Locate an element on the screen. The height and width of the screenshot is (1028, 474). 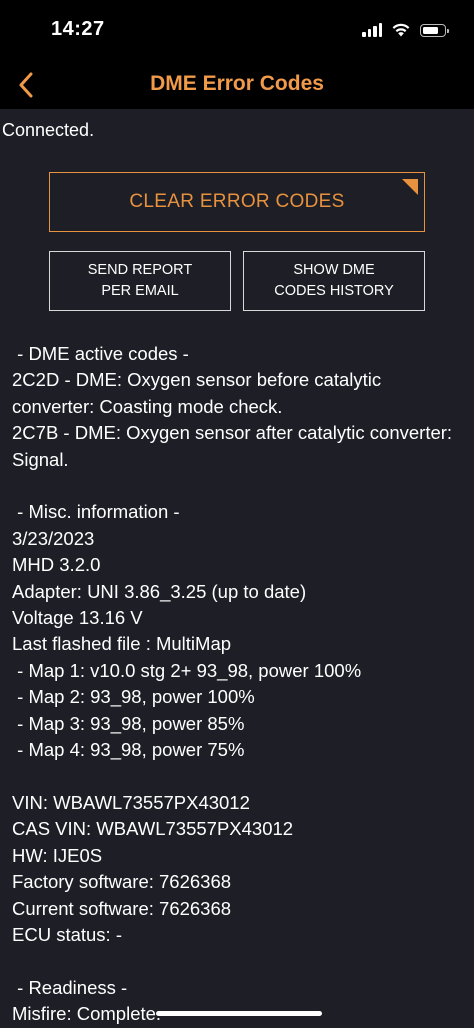
send-report-email-button: SEND REPORT PER EMAIL is located at coordinates (140, 281).